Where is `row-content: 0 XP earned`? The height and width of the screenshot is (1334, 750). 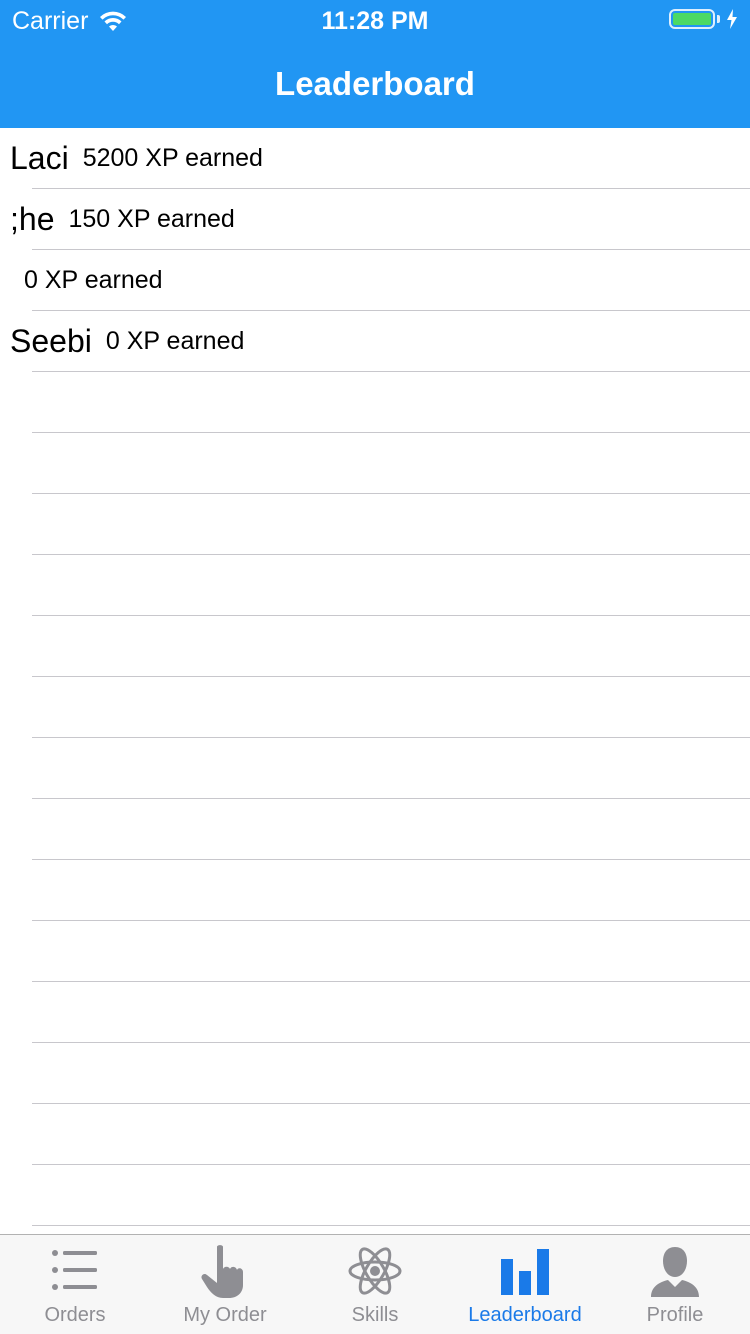
row-content: 0 XP earned is located at coordinates (86, 280).